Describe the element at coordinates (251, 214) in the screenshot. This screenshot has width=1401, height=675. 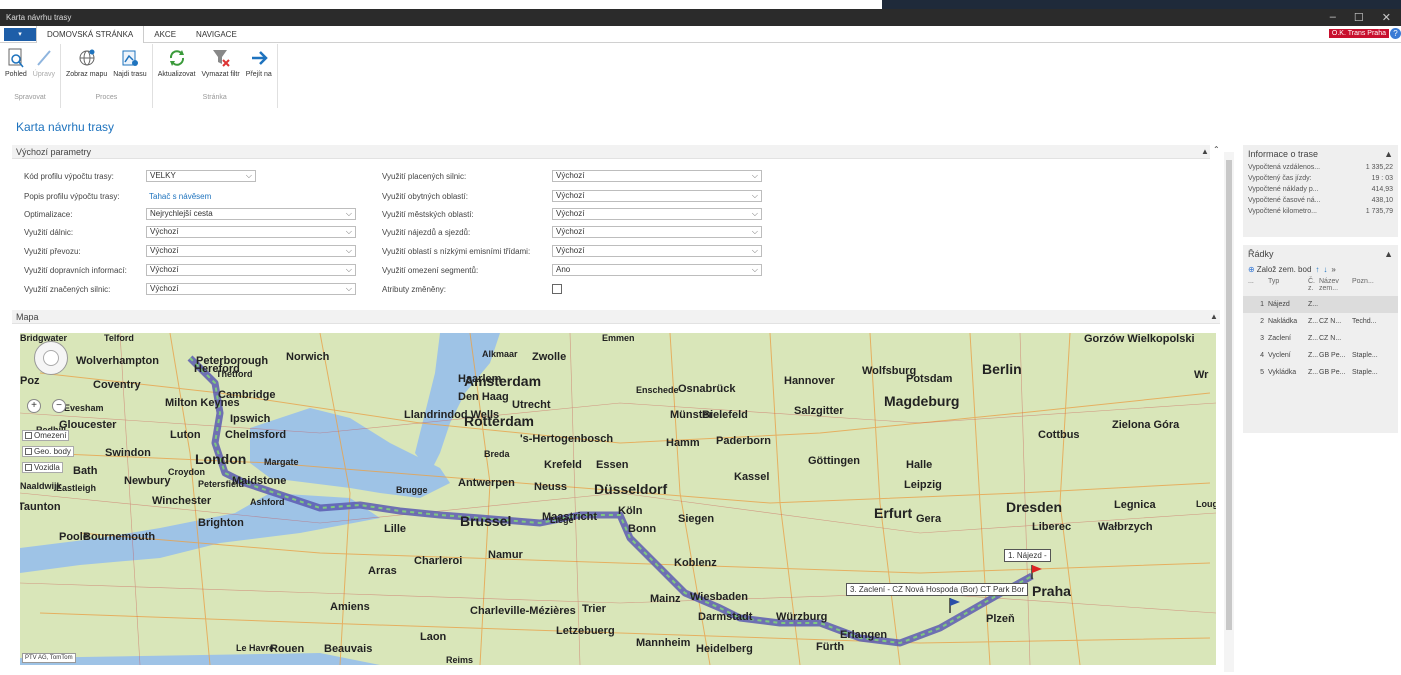
I see `select-field: Nejrychlejší cesta ⌵` at that location.